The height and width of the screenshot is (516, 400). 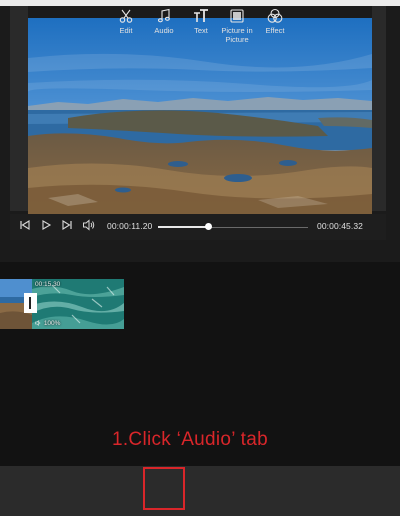 I want to click on clip-volume-label: 100%, so click(x=47, y=323).